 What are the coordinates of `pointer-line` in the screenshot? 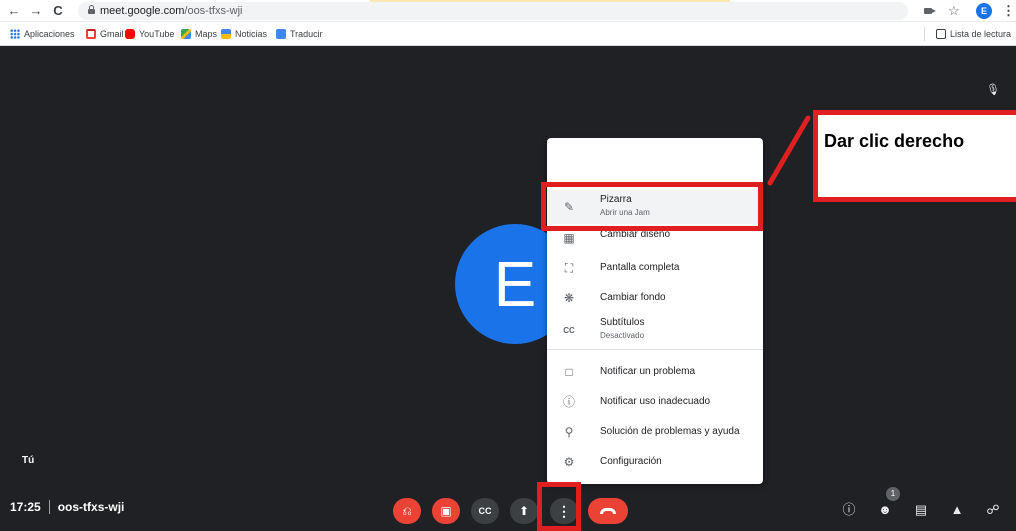 It's located at (789, 150).